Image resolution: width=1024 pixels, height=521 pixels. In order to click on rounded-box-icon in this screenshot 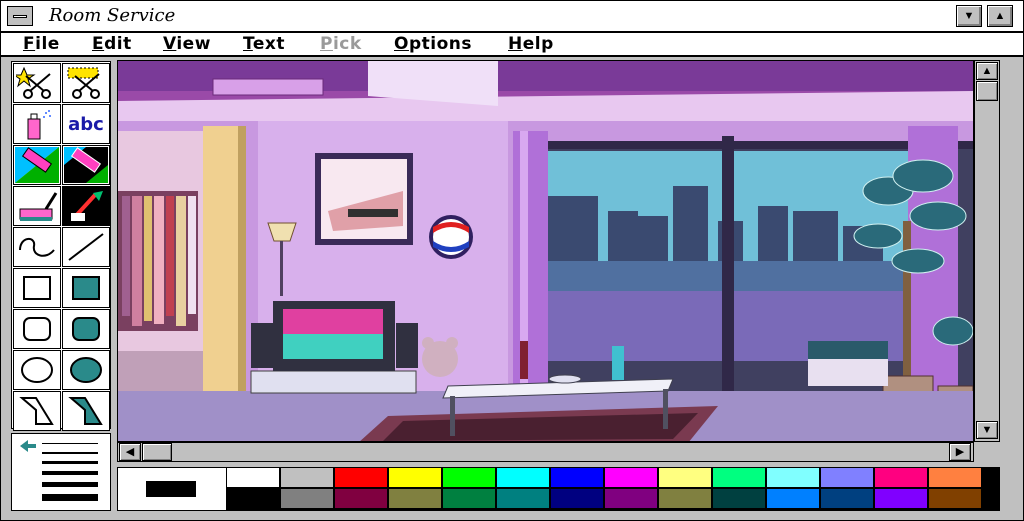, I will do `click(37, 329)`.